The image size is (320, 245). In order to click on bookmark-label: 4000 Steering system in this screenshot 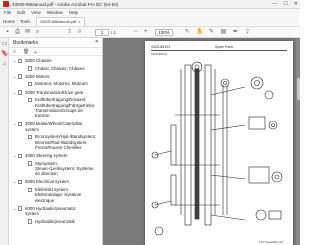, I will do `click(46, 155)`.